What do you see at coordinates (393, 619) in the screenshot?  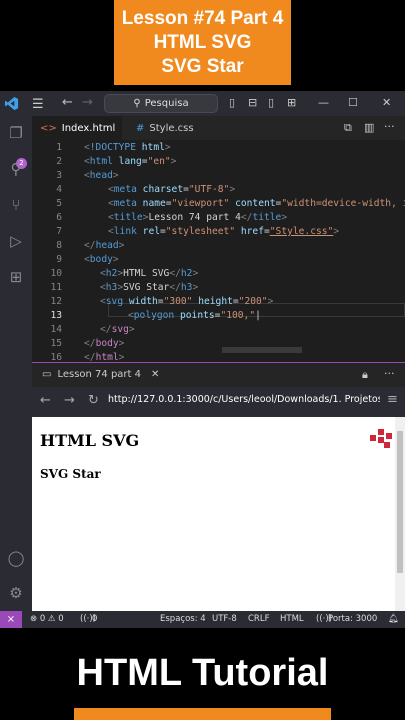 I see `notifications-icon: 🔔︎` at bounding box center [393, 619].